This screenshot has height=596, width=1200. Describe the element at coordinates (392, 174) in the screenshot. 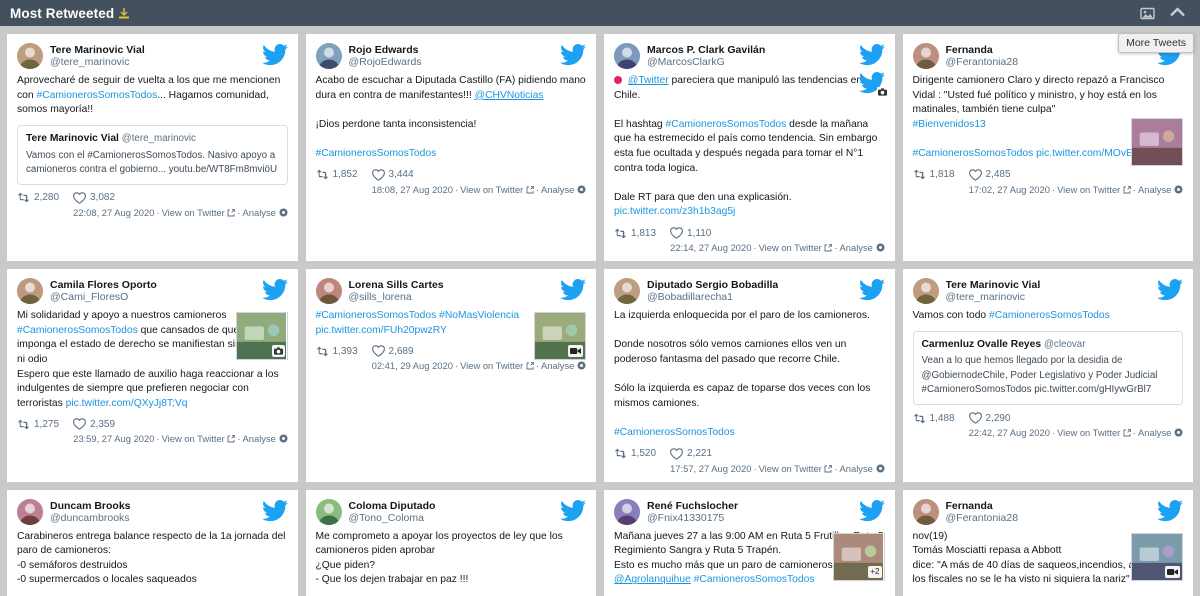

I see `like-stat: 3,444` at that location.